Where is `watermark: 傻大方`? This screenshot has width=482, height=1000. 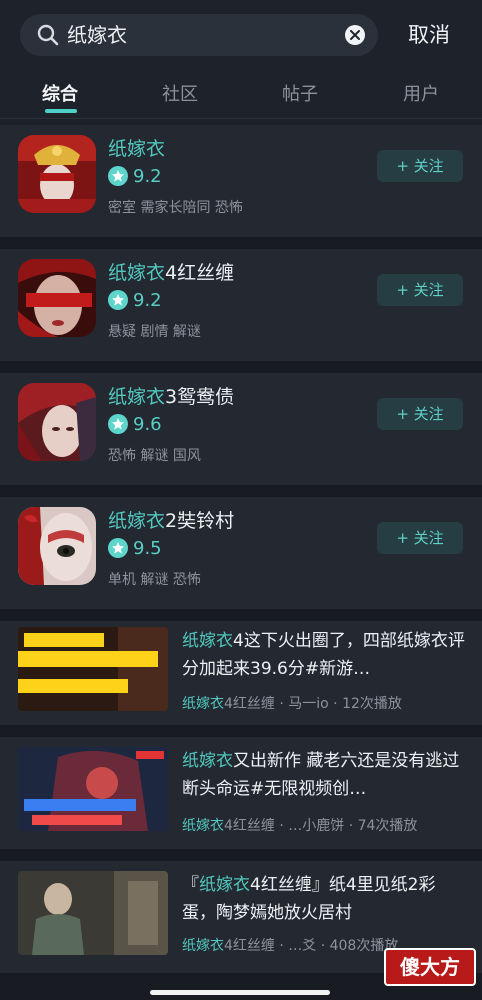
watermark: 傻大方 is located at coordinates (430, 967).